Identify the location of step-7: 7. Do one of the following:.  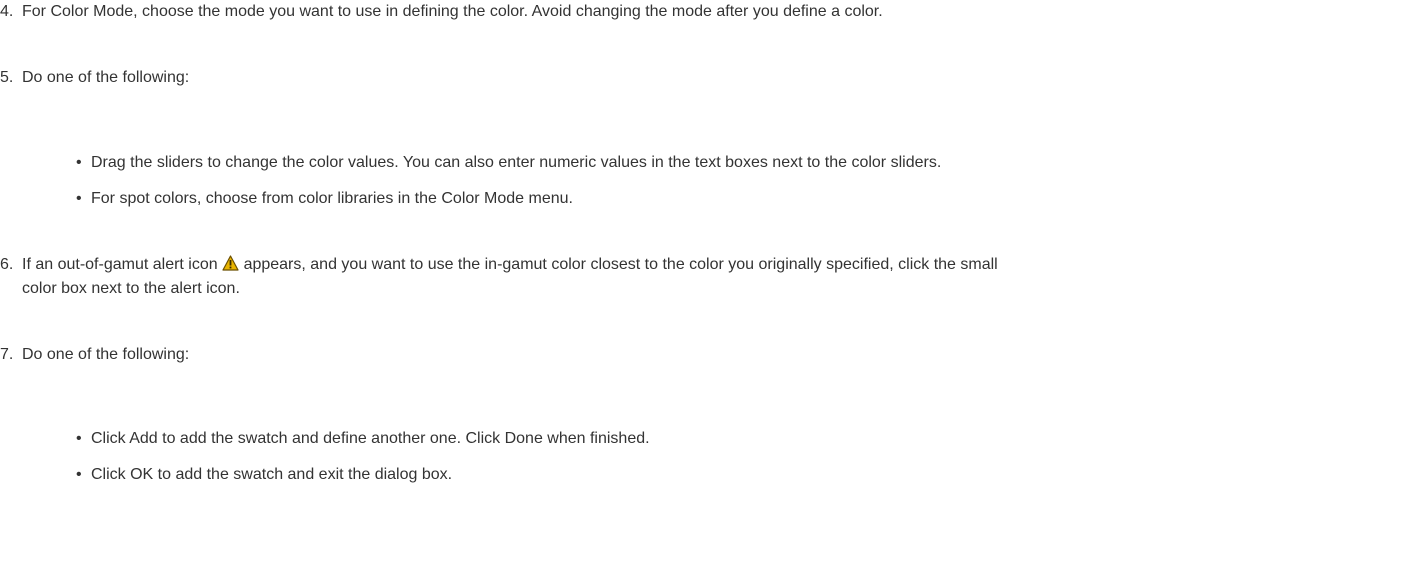
(702, 355).